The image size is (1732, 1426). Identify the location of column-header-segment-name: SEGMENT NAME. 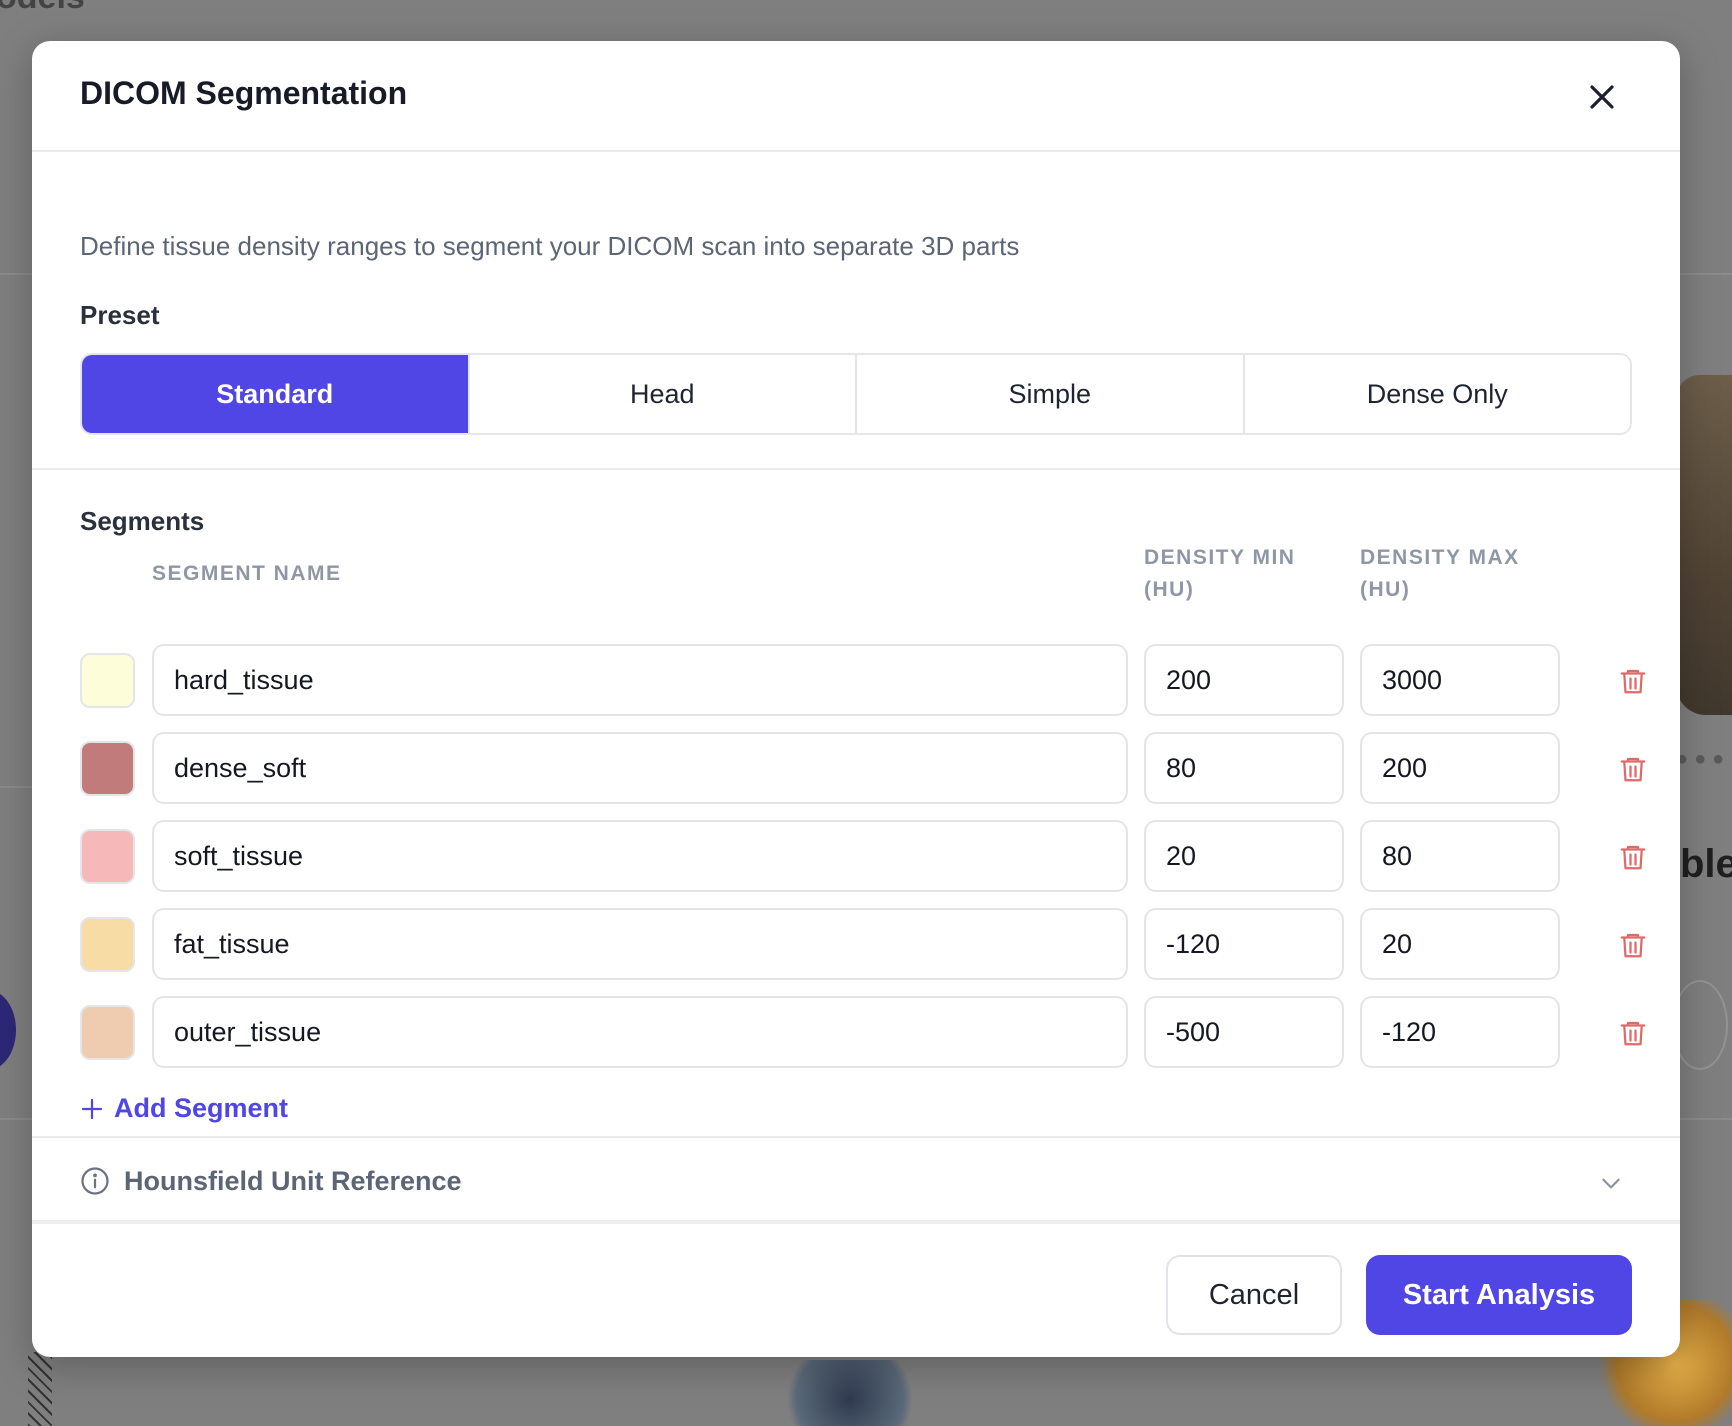
(247, 573).